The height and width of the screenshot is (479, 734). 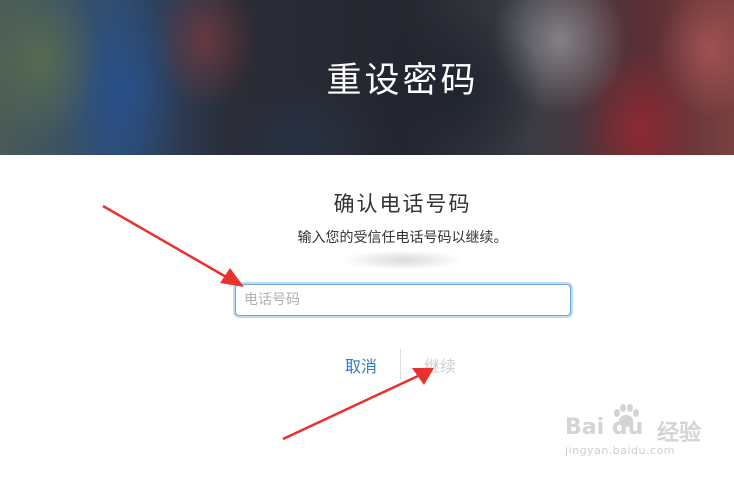 What do you see at coordinates (361, 365) in the screenshot?
I see `cancel-button: 取消` at bounding box center [361, 365].